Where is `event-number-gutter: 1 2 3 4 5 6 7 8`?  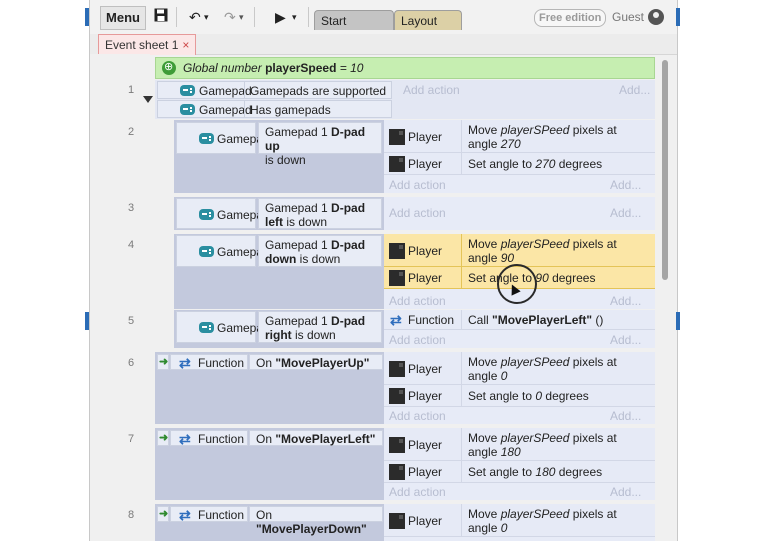 event-number-gutter: 1 2 3 4 5 6 7 8 is located at coordinates (120, 297).